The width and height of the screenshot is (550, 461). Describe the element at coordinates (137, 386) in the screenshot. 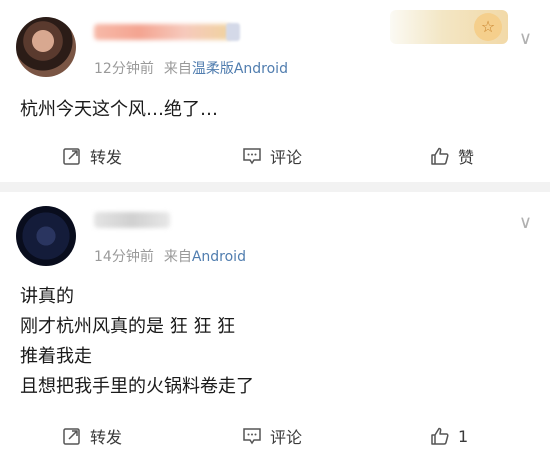

I see `post-line: 且想把我手里的火锅料卷走了` at that location.